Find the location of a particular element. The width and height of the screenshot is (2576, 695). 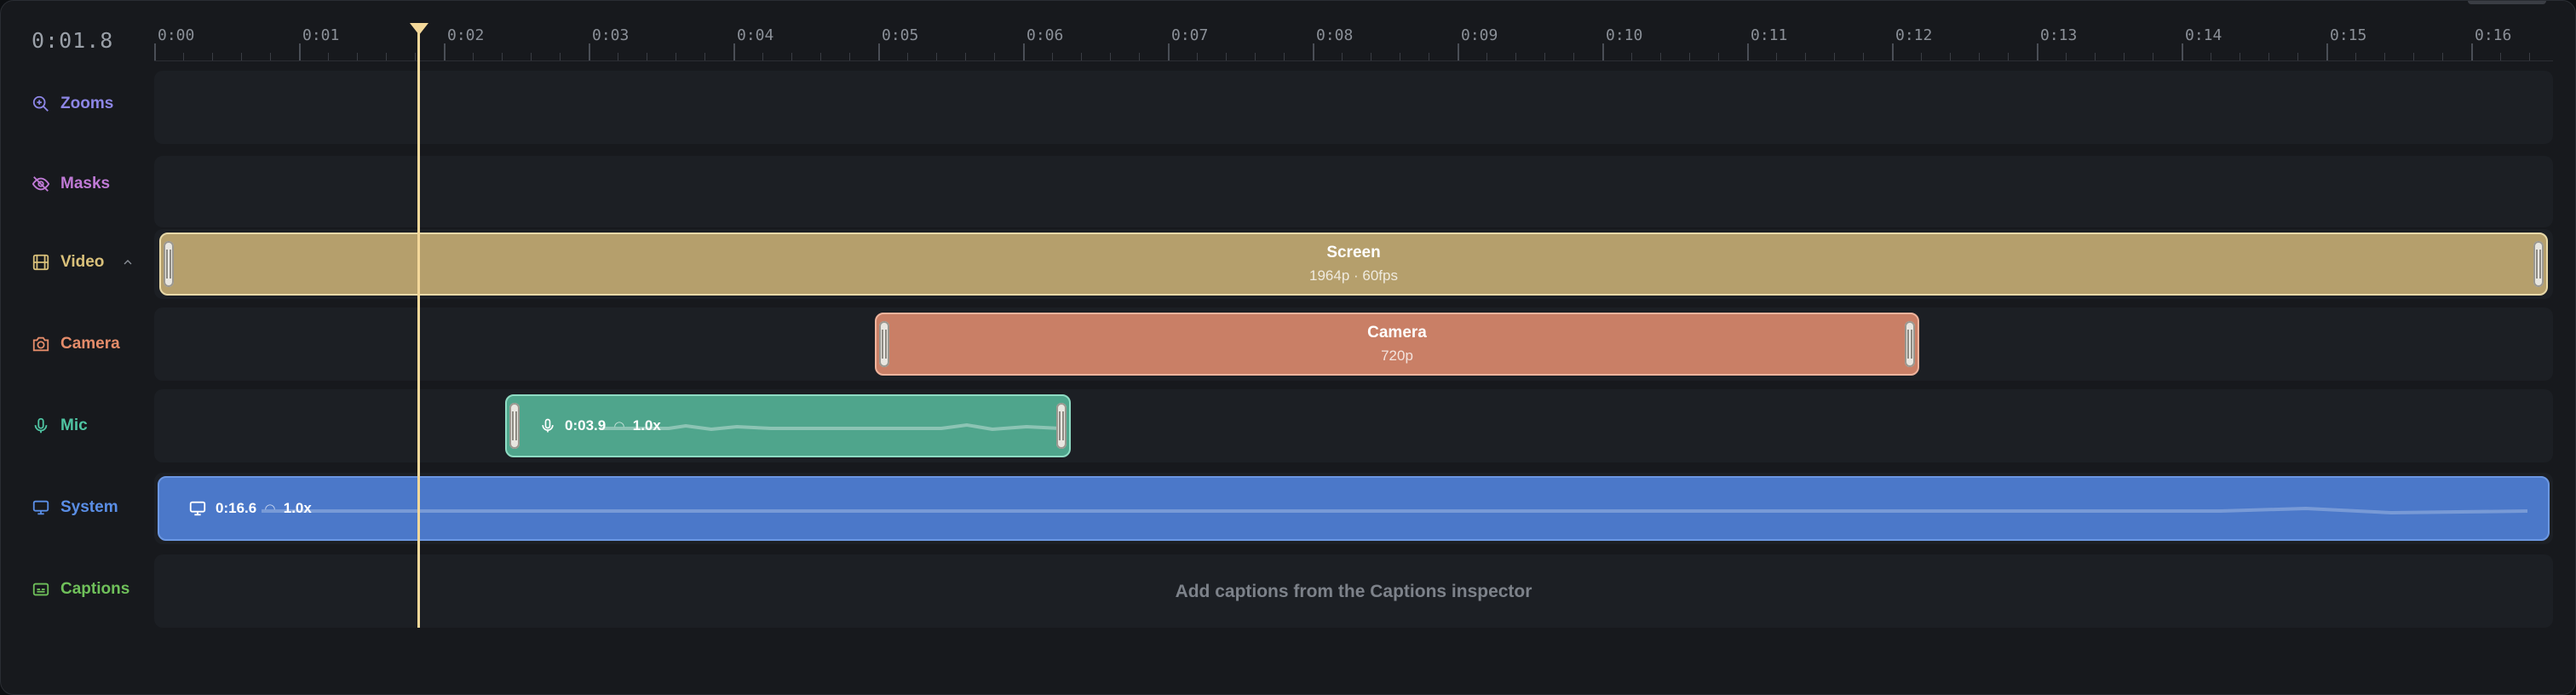

clip-title: Camera is located at coordinates (1397, 333).